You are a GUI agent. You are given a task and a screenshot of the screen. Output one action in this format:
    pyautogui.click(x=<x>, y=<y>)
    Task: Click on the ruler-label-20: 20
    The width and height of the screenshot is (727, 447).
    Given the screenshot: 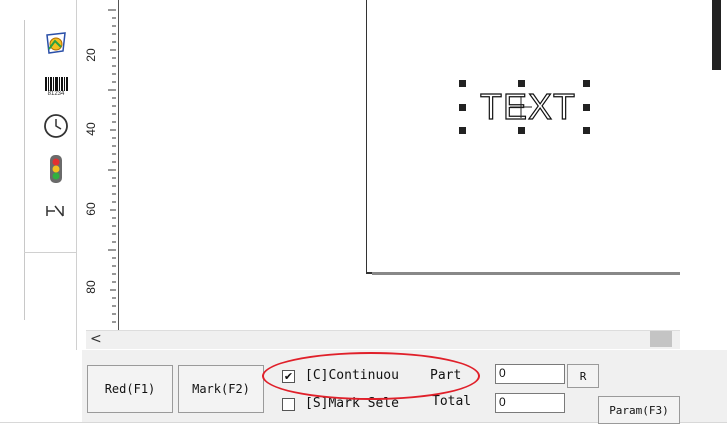 What is the action you would take?
    pyautogui.click(x=91, y=55)
    